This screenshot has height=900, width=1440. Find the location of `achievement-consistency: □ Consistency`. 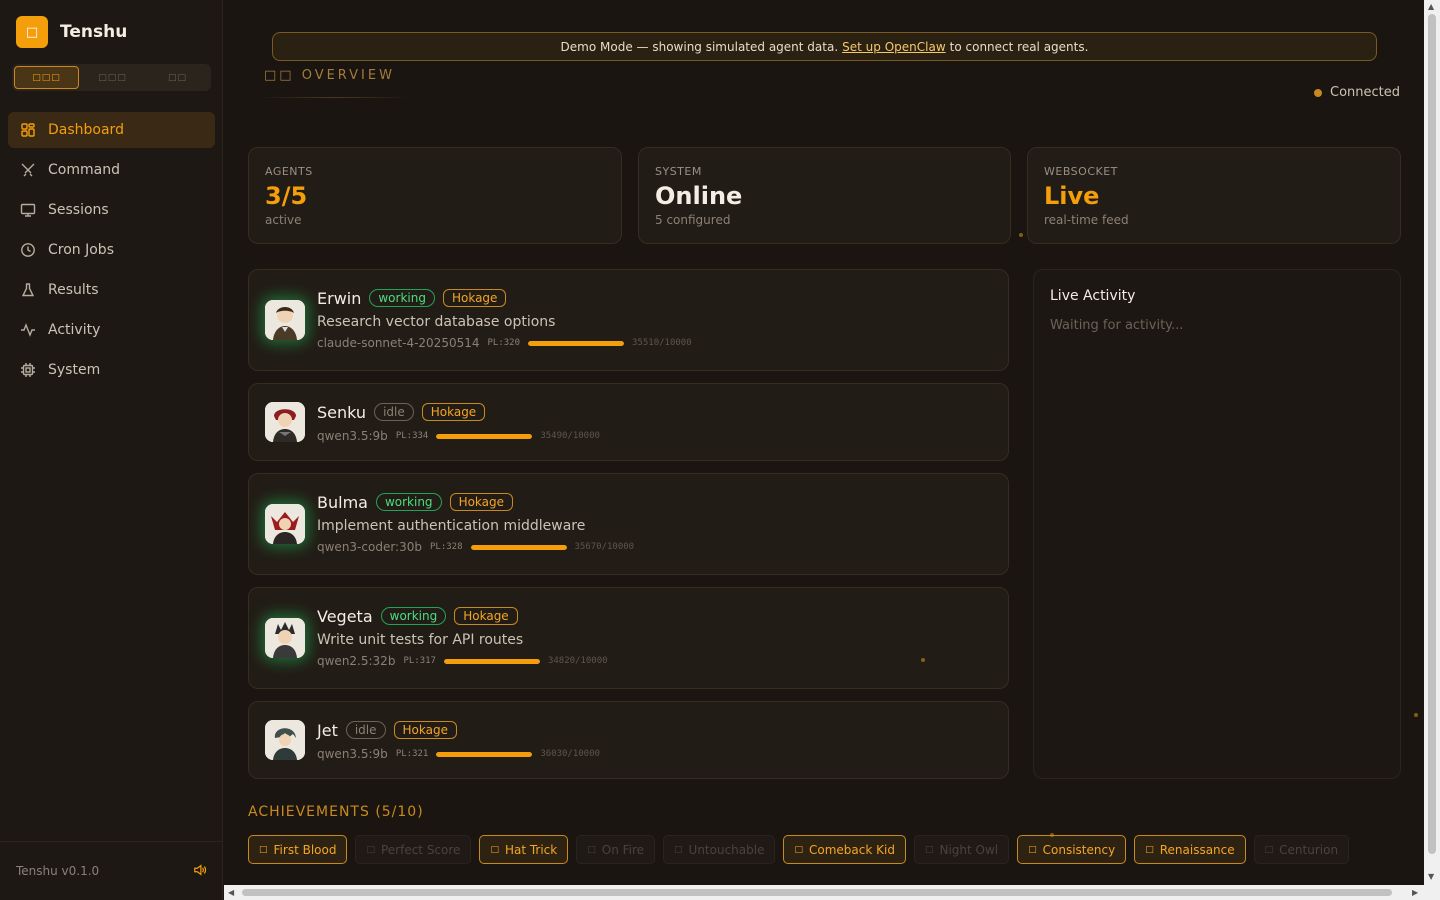

achievement-consistency: □ Consistency is located at coordinates (1072, 849).